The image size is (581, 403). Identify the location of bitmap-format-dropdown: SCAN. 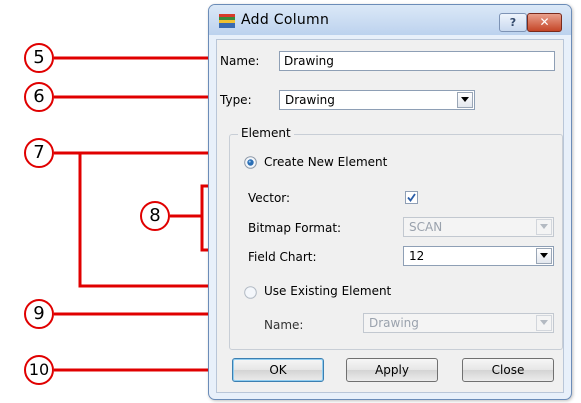
(478, 227).